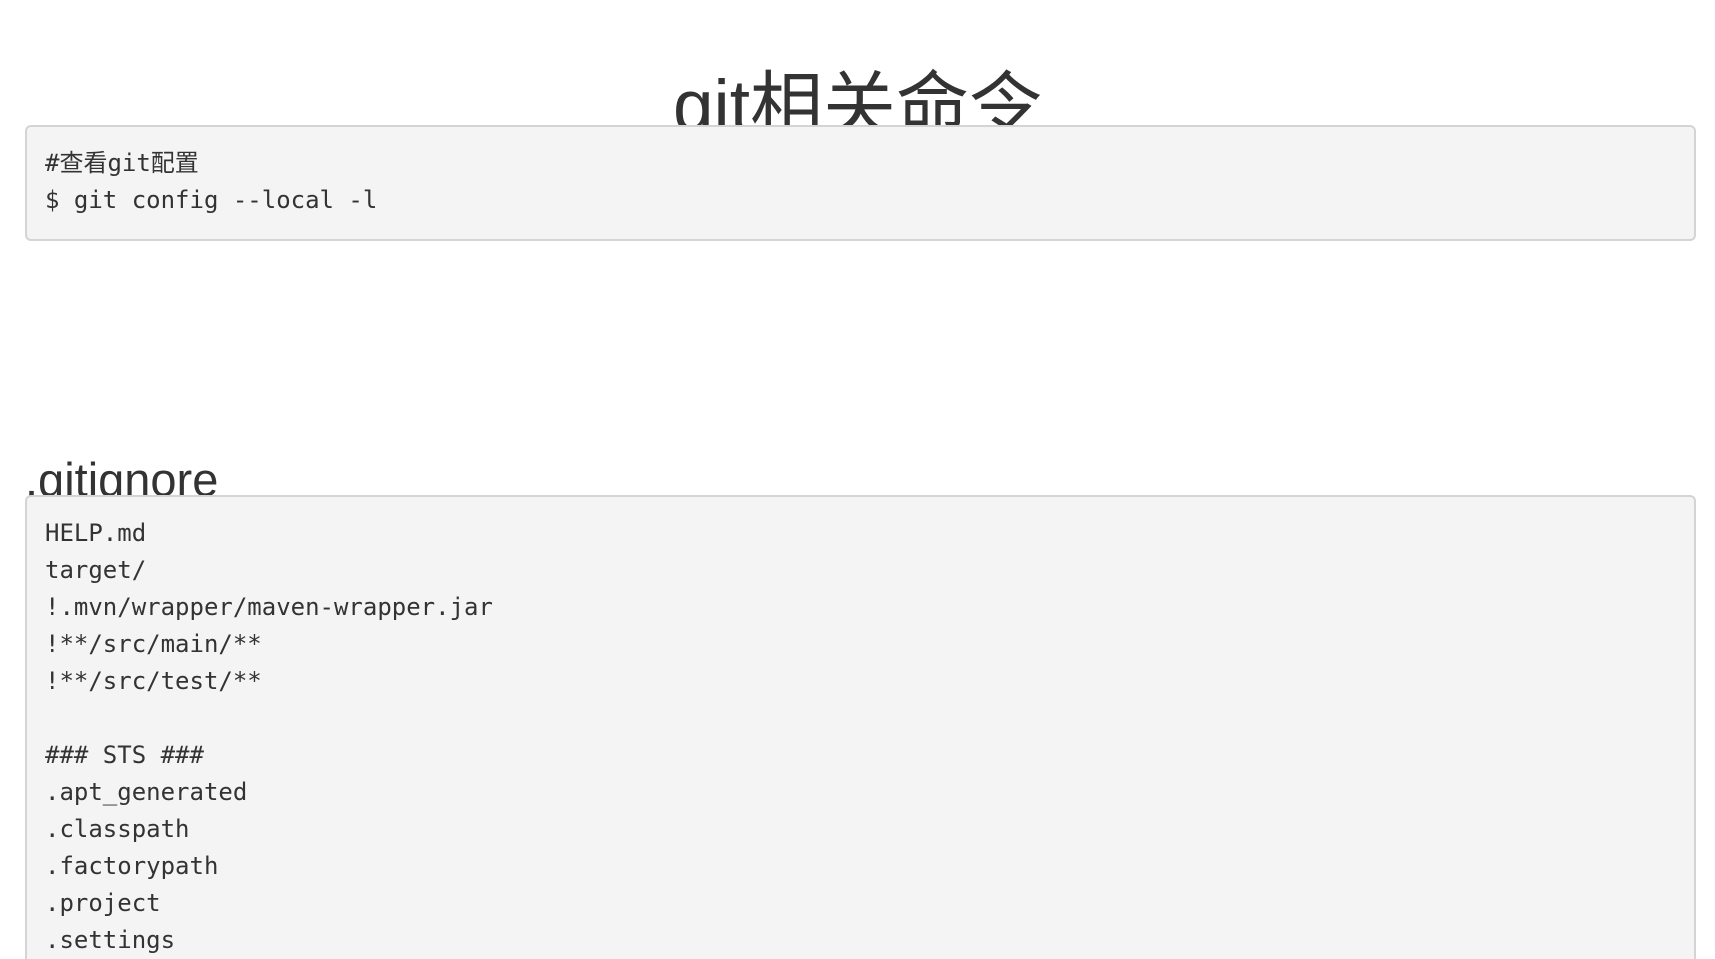 The height and width of the screenshot is (959, 1715). I want to click on code-line: .classpath, so click(117, 829).